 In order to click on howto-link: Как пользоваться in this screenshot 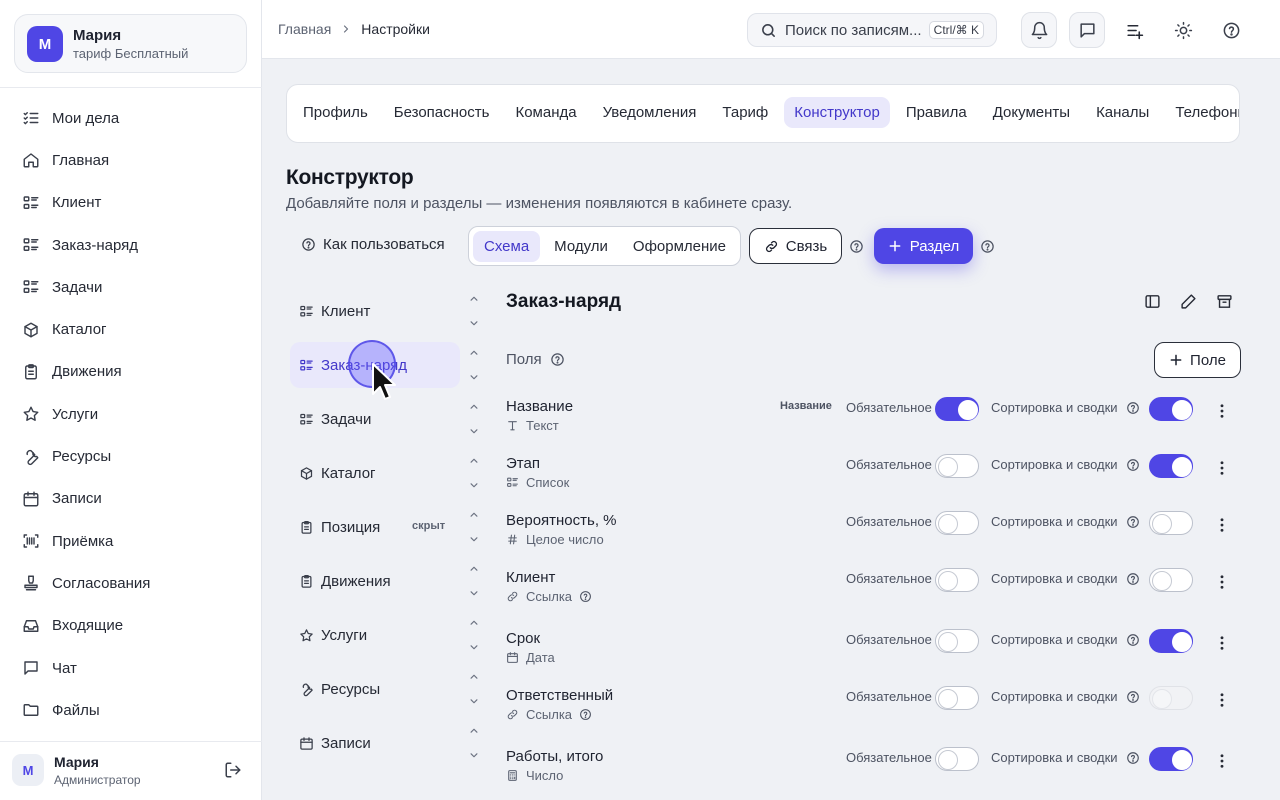, I will do `click(373, 244)`.